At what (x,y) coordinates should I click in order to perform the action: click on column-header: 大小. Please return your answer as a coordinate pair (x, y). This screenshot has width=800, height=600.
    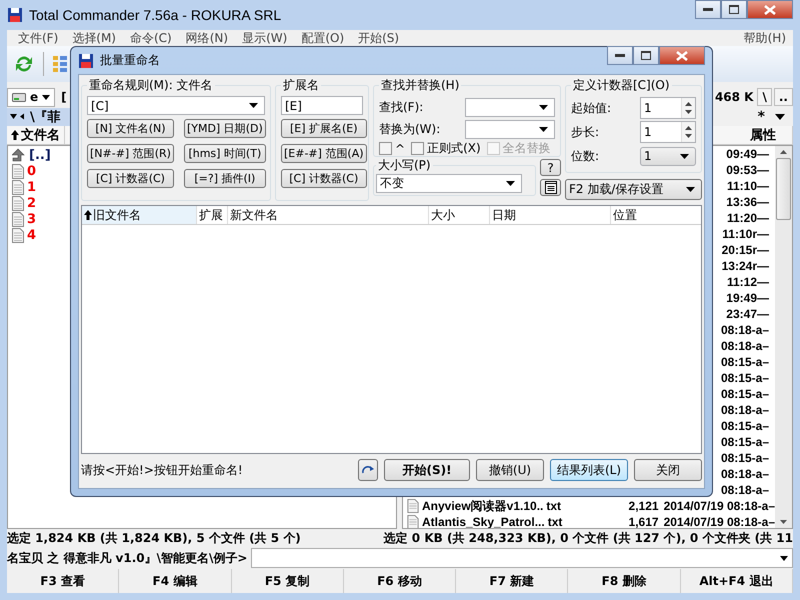
    Looking at the image, I should click on (459, 215).